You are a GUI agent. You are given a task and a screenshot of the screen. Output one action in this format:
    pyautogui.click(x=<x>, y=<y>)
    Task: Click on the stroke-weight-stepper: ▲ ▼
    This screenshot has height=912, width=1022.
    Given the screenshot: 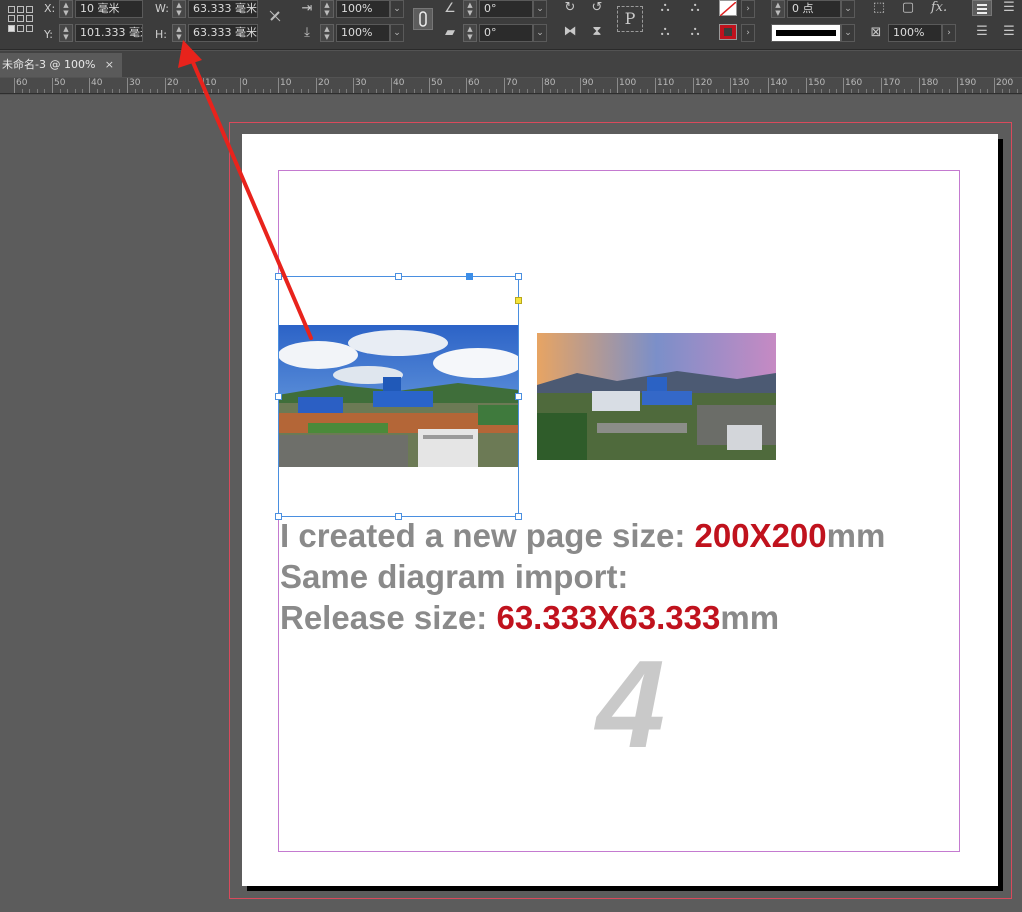 What is the action you would take?
    pyautogui.click(x=778, y=9)
    